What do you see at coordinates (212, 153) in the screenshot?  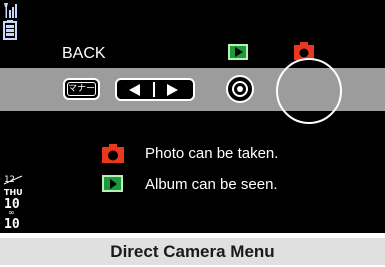 I see `legend-photo-text: Photo can be taken.` at bounding box center [212, 153].